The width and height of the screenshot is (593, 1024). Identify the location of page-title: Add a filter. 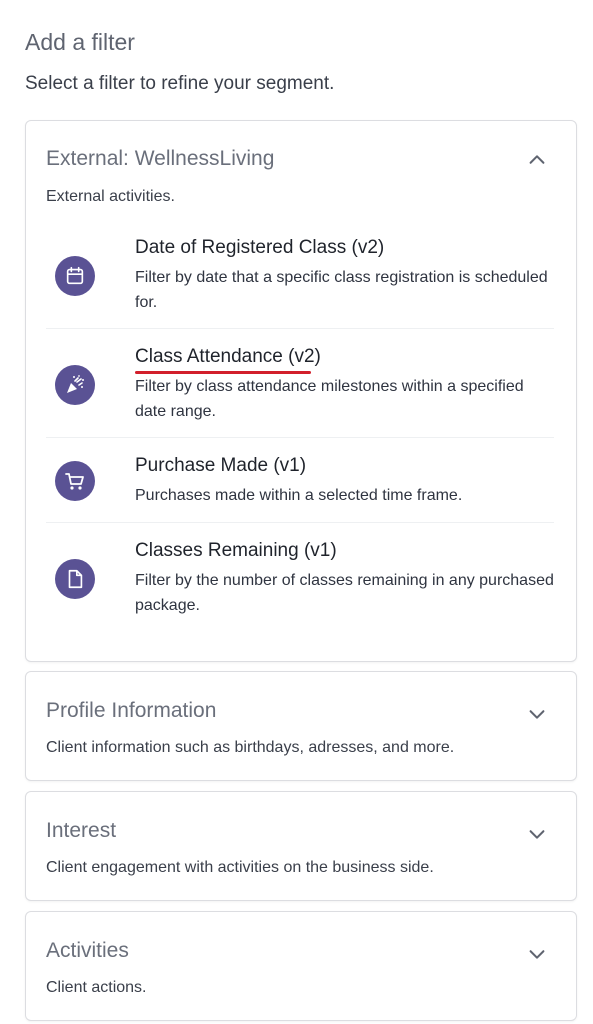
(80, 42).